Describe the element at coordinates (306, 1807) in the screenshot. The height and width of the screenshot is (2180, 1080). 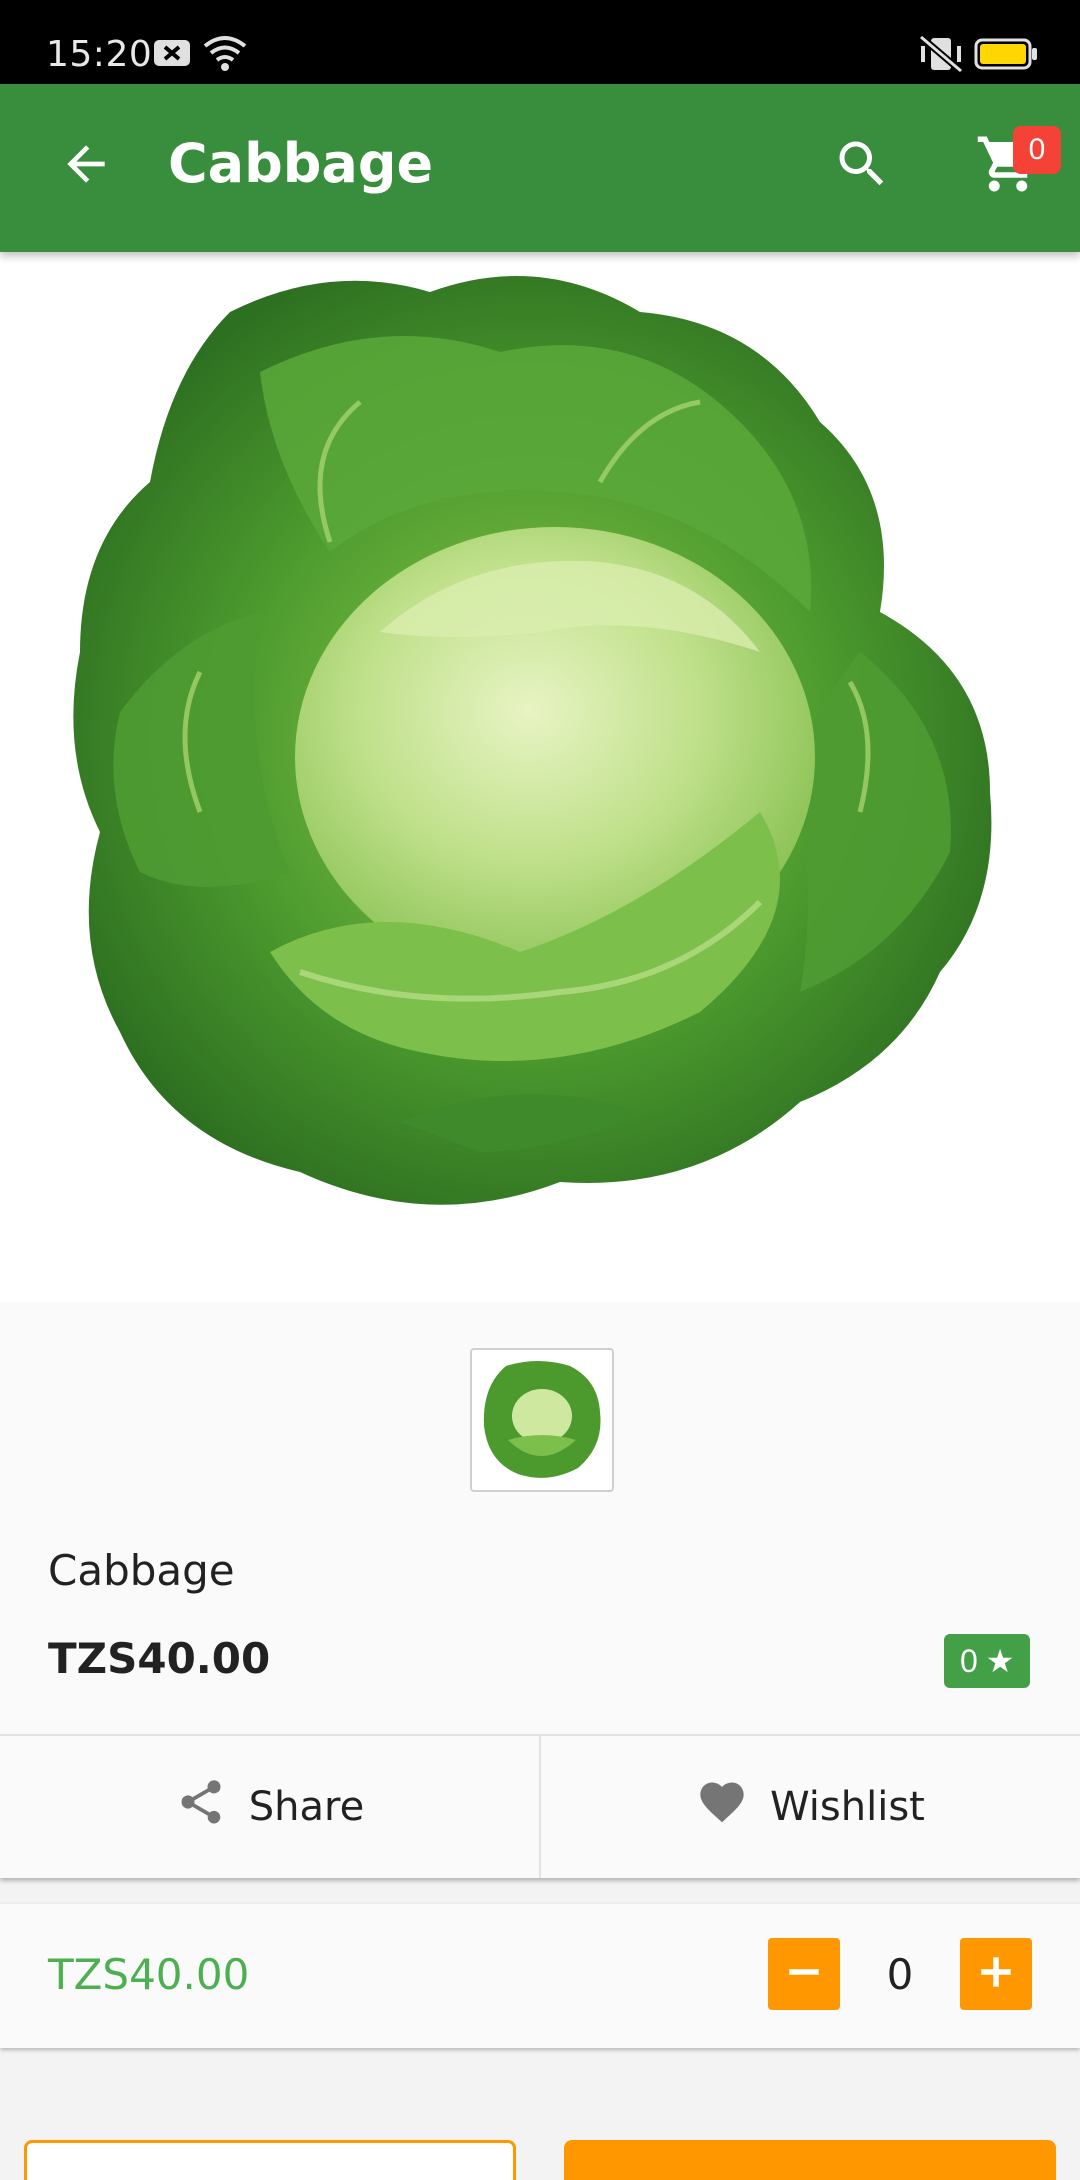
I see `share-label: Share` at that location.